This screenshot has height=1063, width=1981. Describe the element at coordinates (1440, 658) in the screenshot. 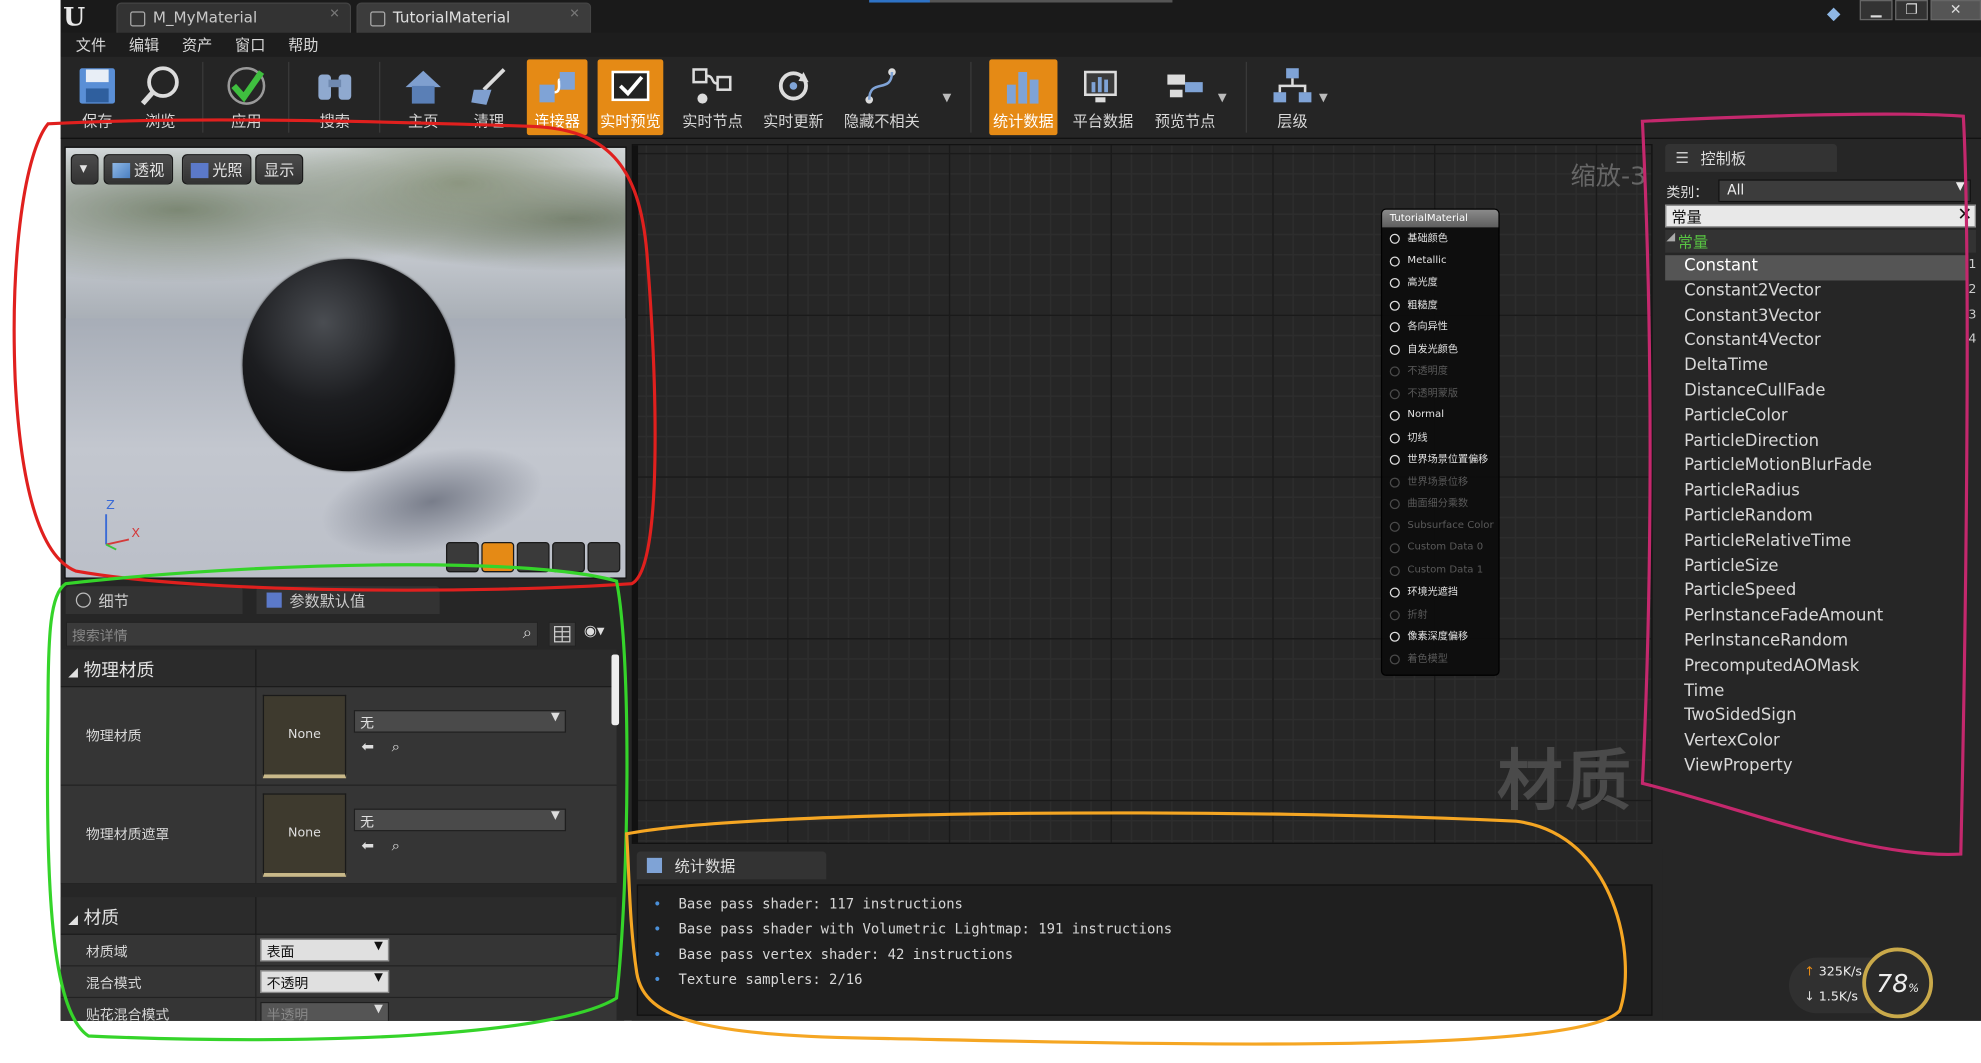

I see `node-input-pin: 着色模型` at that location.